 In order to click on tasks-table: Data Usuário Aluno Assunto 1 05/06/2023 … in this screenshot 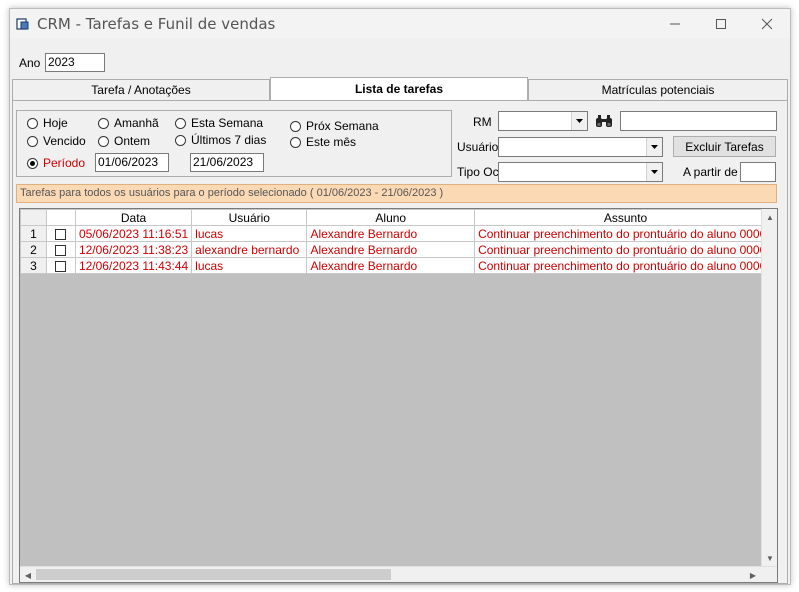, I will do `click(398, 241)`.